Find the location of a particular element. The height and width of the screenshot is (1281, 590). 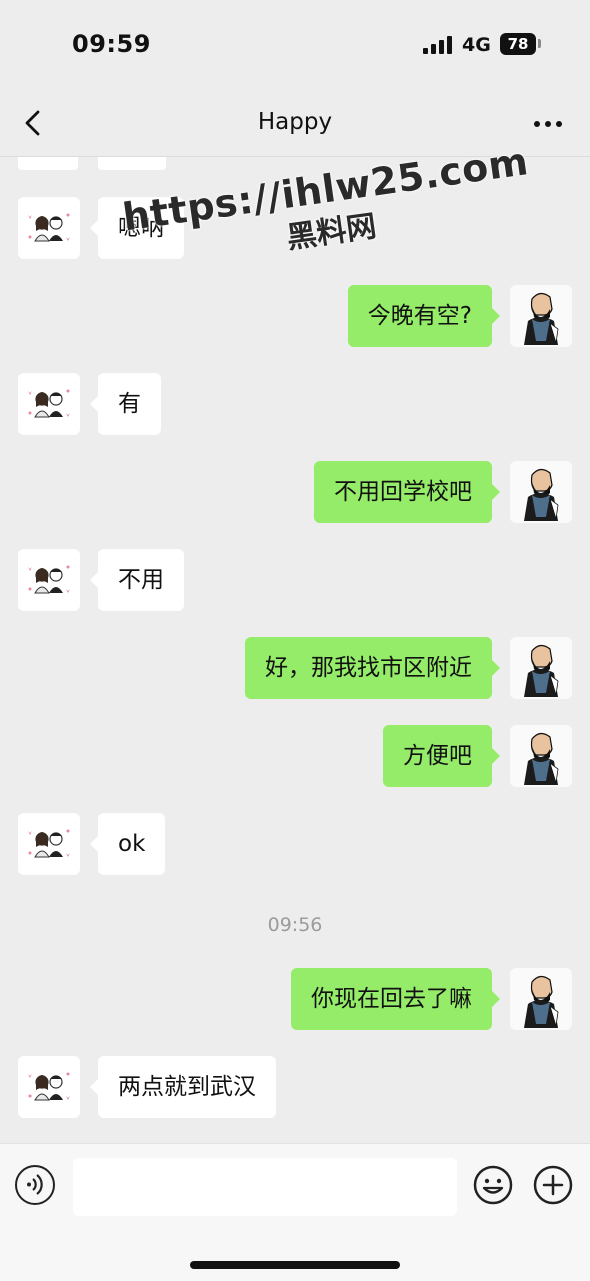

partial-avatar is located at coordinates (48, 163).